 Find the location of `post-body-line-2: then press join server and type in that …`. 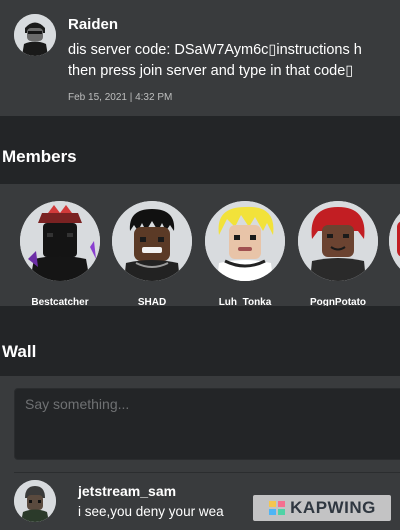

post-body-line-2: then press join server and type in that … is located at coordinates (211, 71).